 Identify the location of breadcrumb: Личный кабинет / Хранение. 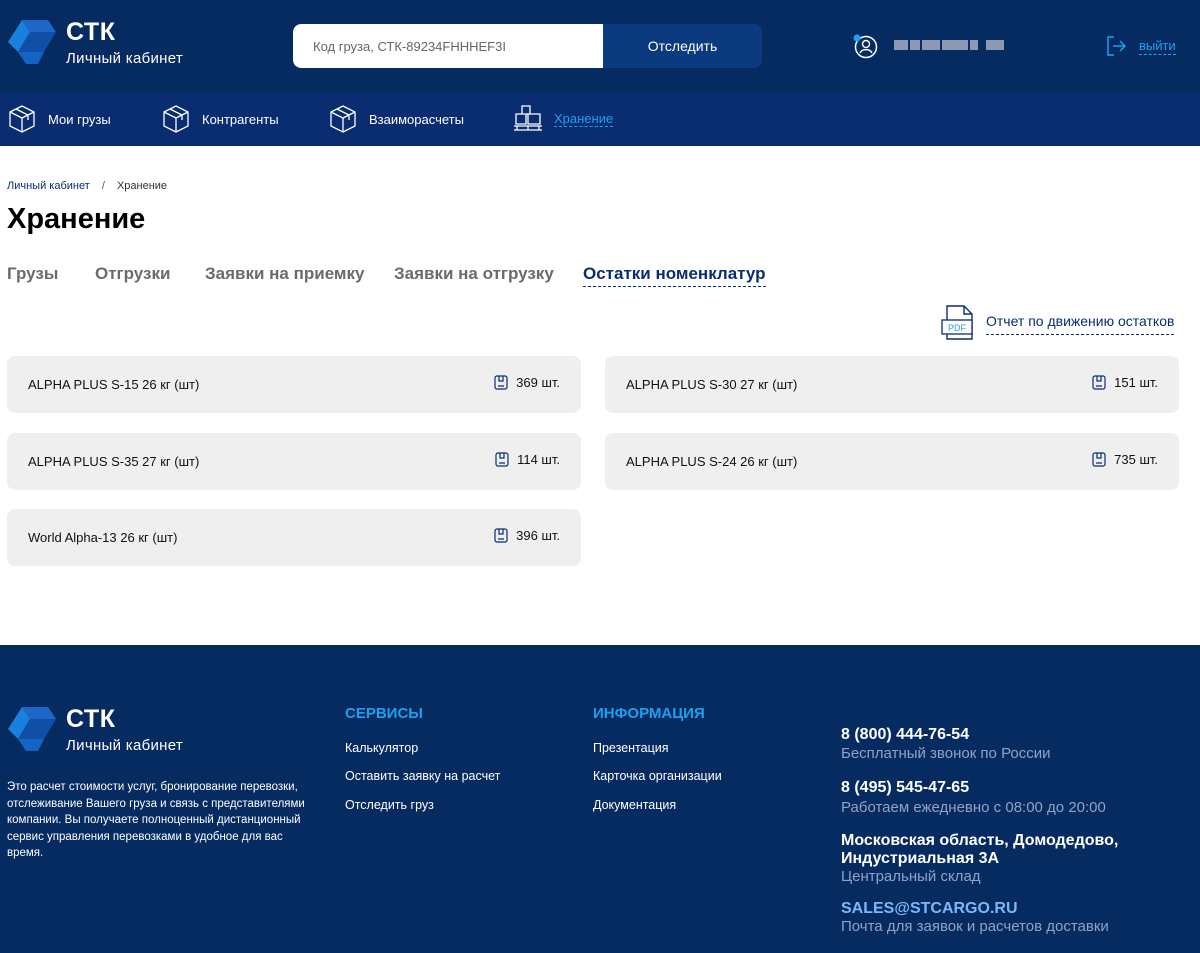
(87, 186).